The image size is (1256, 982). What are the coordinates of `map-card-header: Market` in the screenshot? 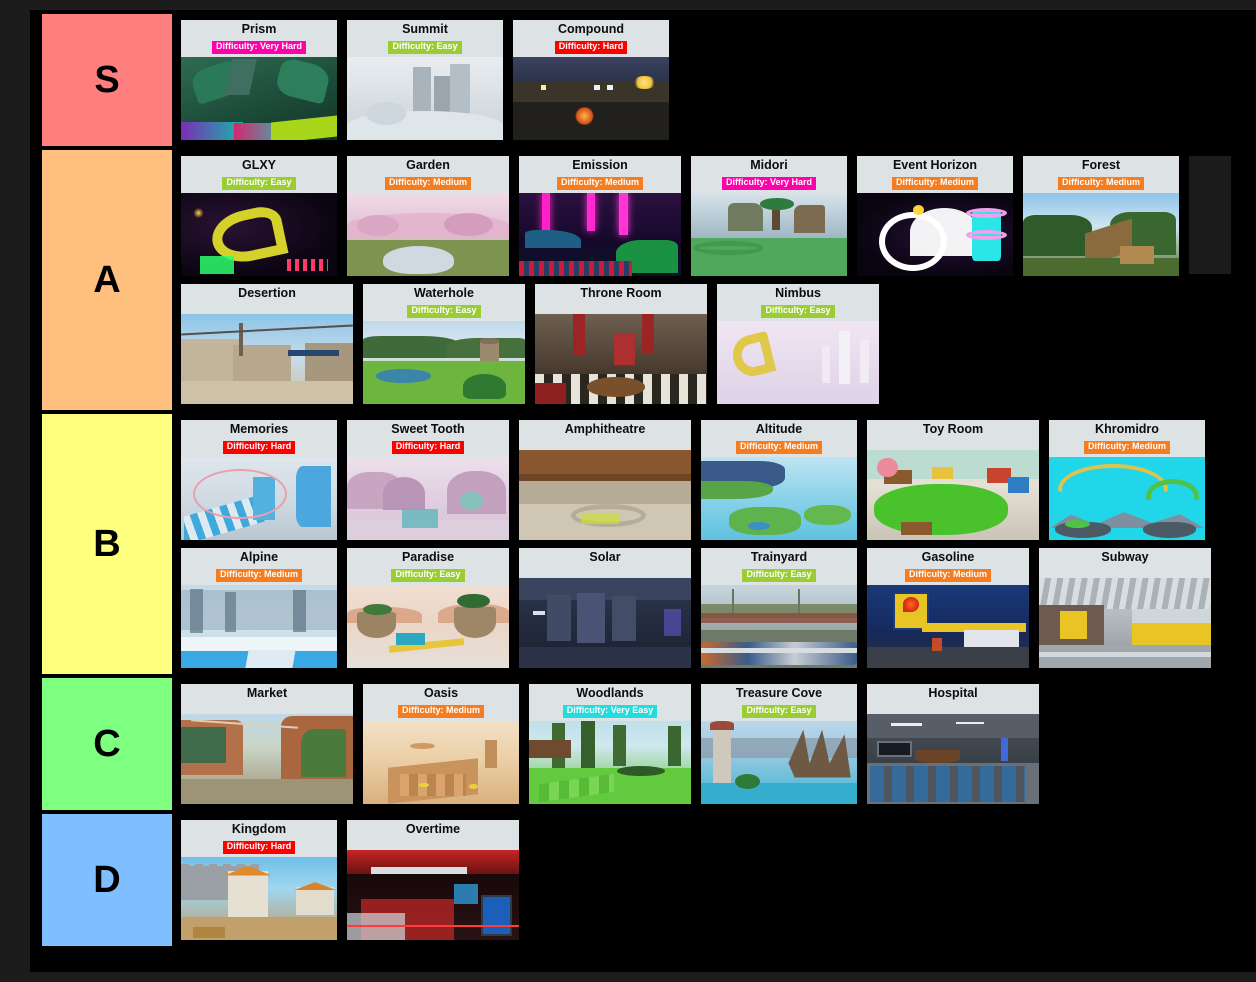 It's located at (267, 699).